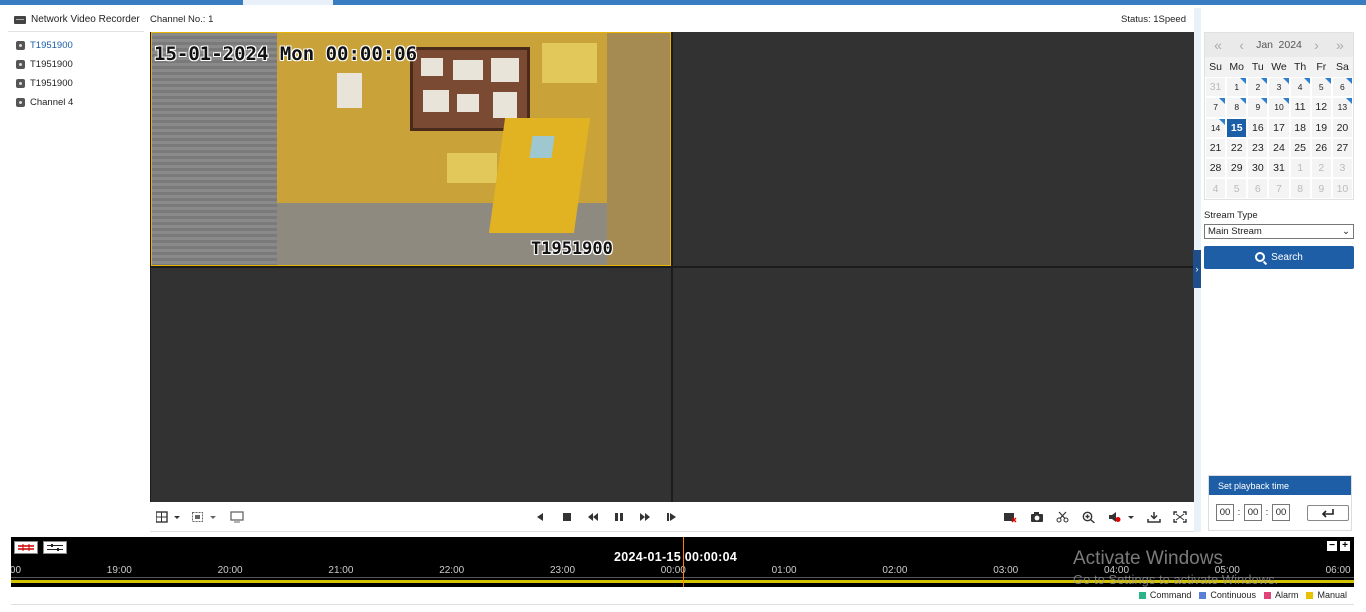  Describe the element at coordinates (1237, 148) in the screenshot. I see `calendar-day: 22` at that location.